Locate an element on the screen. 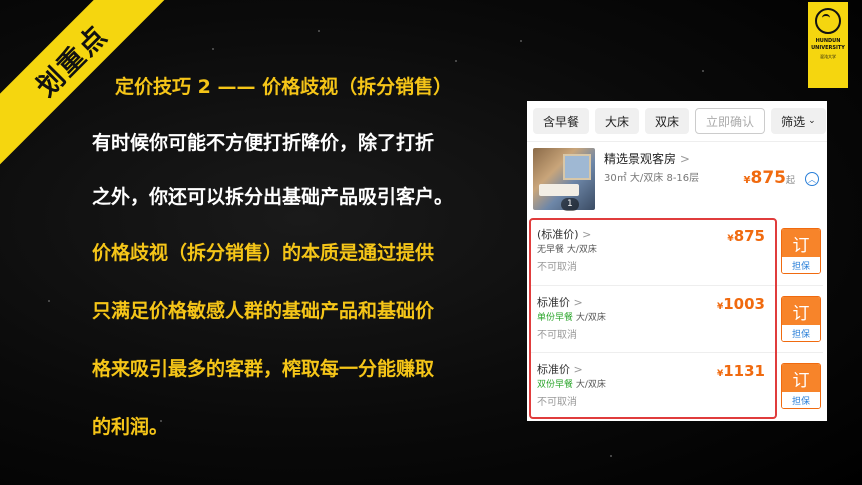 This screenshot has width=862, height=485. logo-text: HUNDUN UNIVERSITY is located at coordinates (828, 45).